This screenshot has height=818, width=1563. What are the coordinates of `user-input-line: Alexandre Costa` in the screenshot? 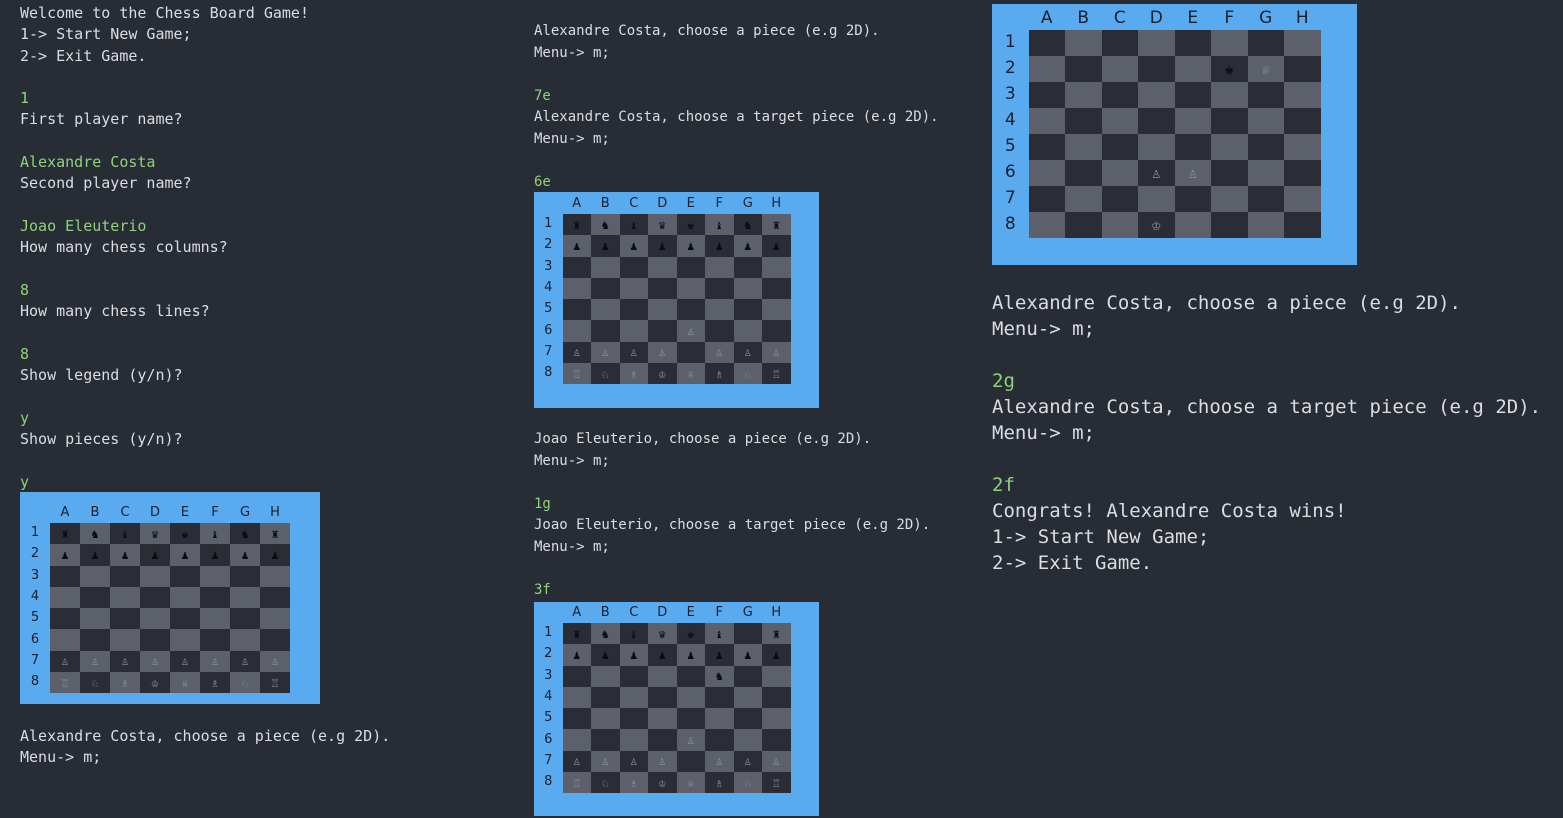 It's located at (88, 162).